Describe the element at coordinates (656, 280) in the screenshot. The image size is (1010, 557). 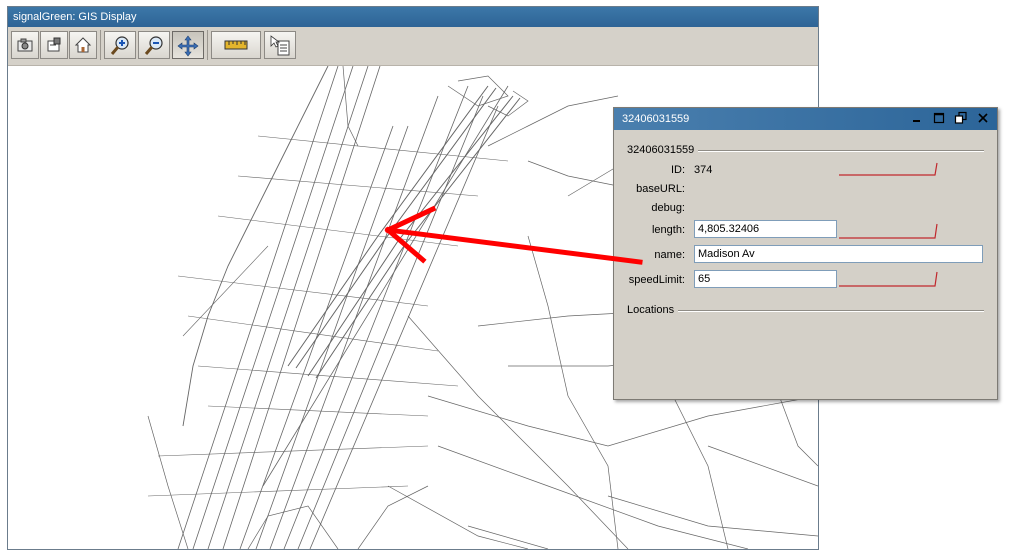
I see `speedlimit-label: speedLimit:` at that location.